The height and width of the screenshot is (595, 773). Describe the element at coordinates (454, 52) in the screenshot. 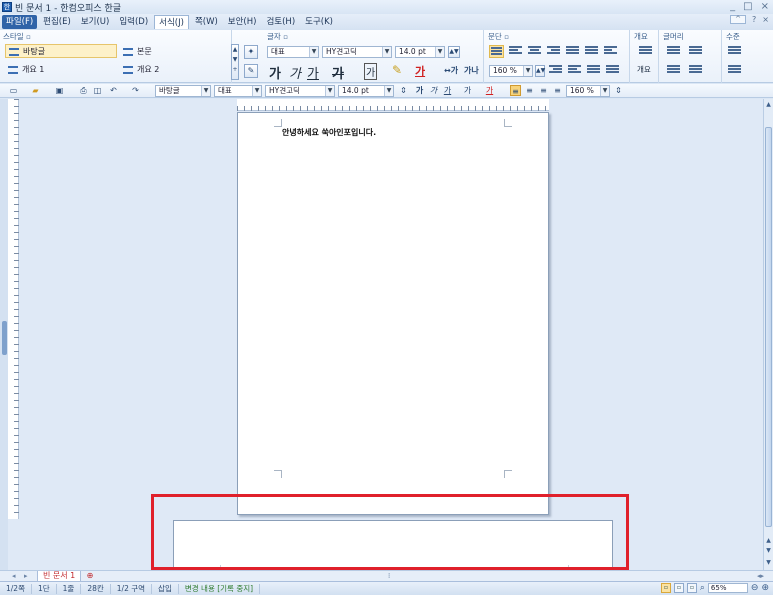

I see `size-stepper: ▲▼` at that location.